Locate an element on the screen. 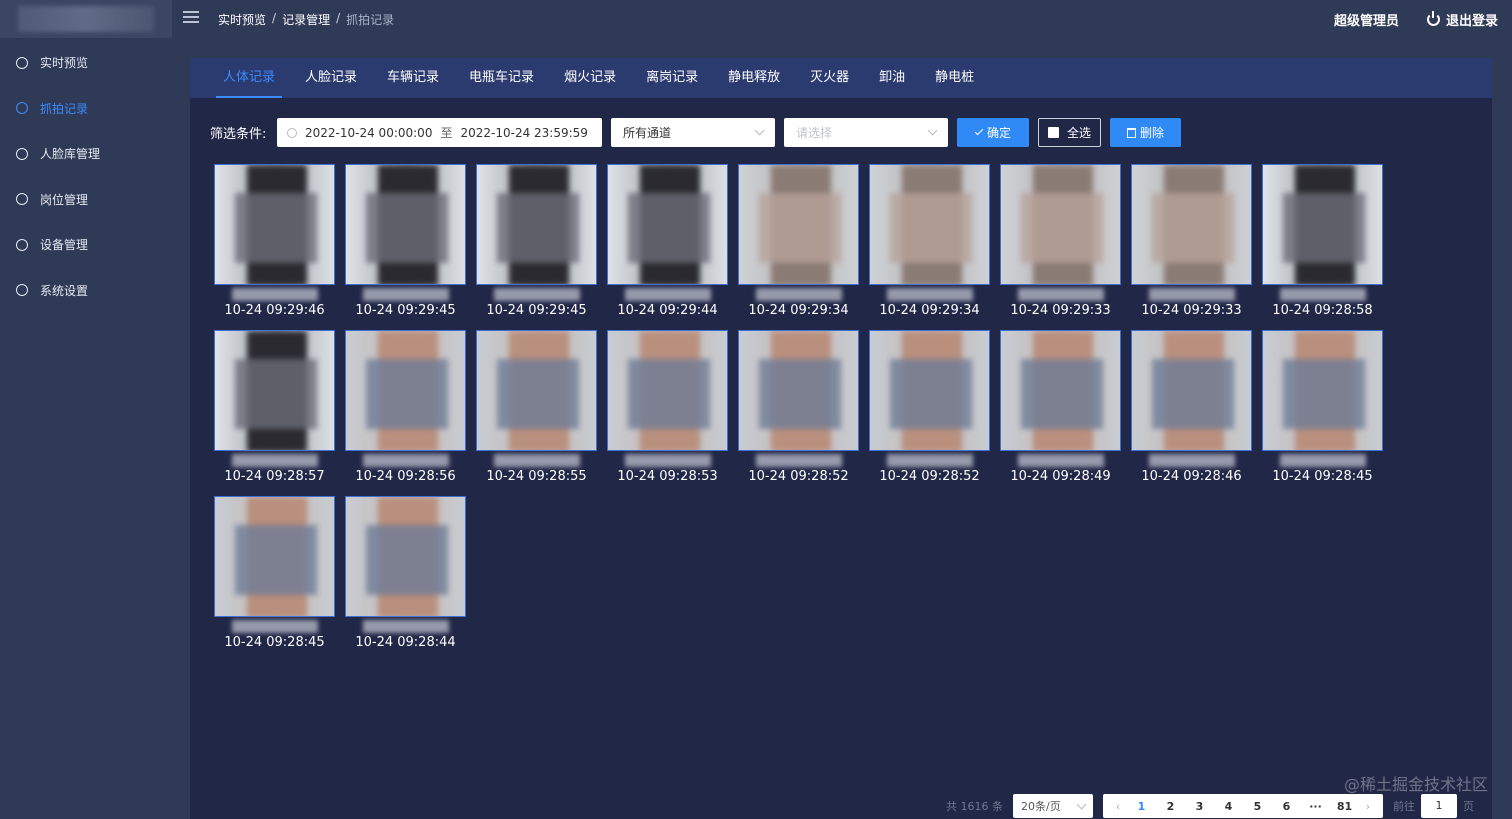 This screenshot has height=819, width=1512. page-number: 5 is located at coordinates (1257, 806).